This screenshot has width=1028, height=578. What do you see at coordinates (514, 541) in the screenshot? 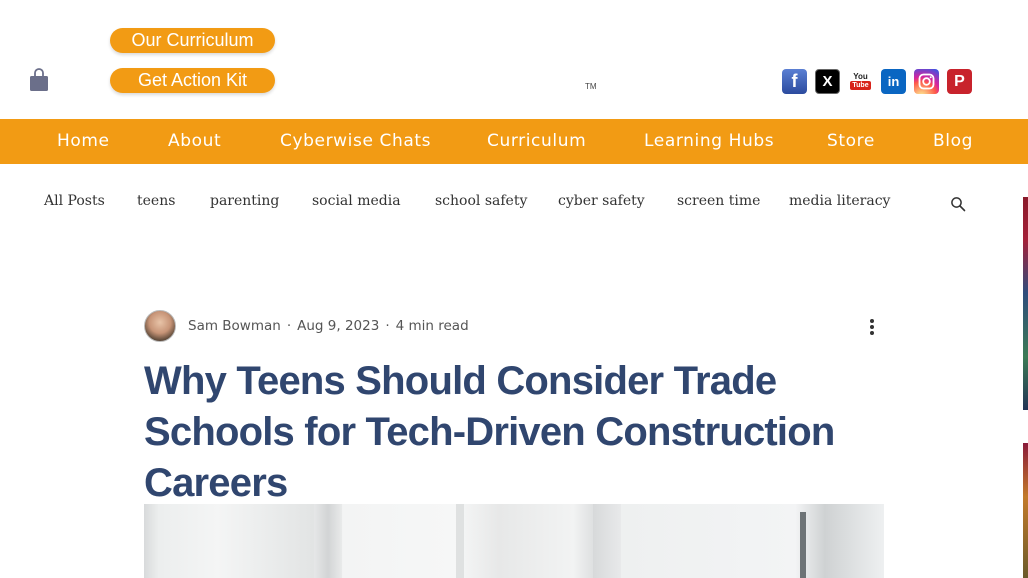
I see `hero-image` at bounding box center [514, 541].